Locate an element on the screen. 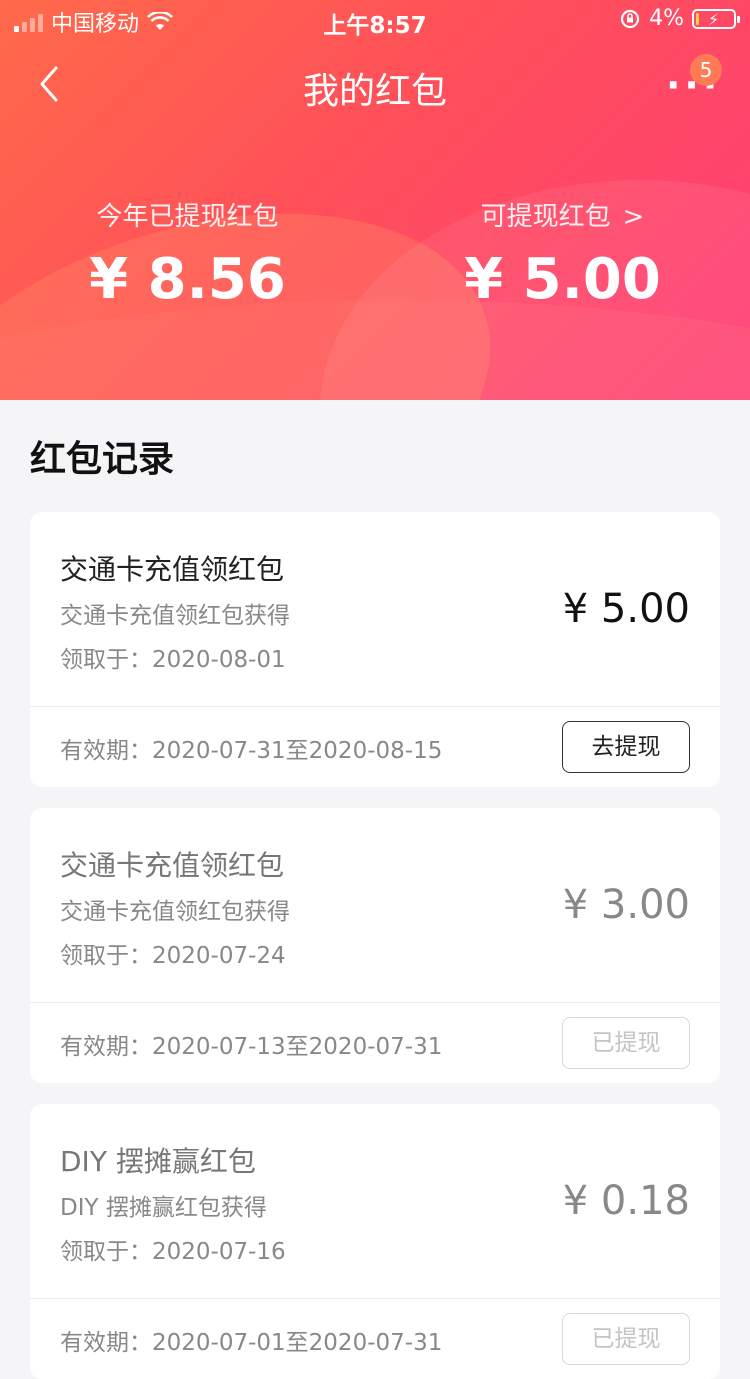 The width and height of the screenshot is (750, 1379). record-desc: DIY 摆摊赢红包获得 is located at coordinates (163, 1208).